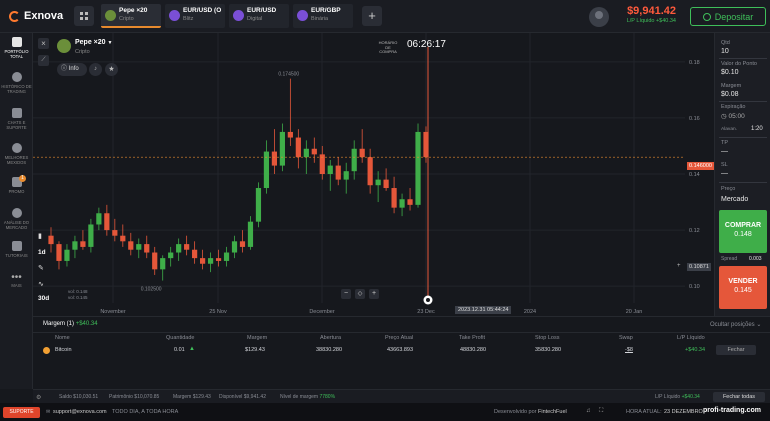  What do you see at coordinates (257, 338) in the screenshot?
I see `col-header: Margem` at bounding box center [257, 338].